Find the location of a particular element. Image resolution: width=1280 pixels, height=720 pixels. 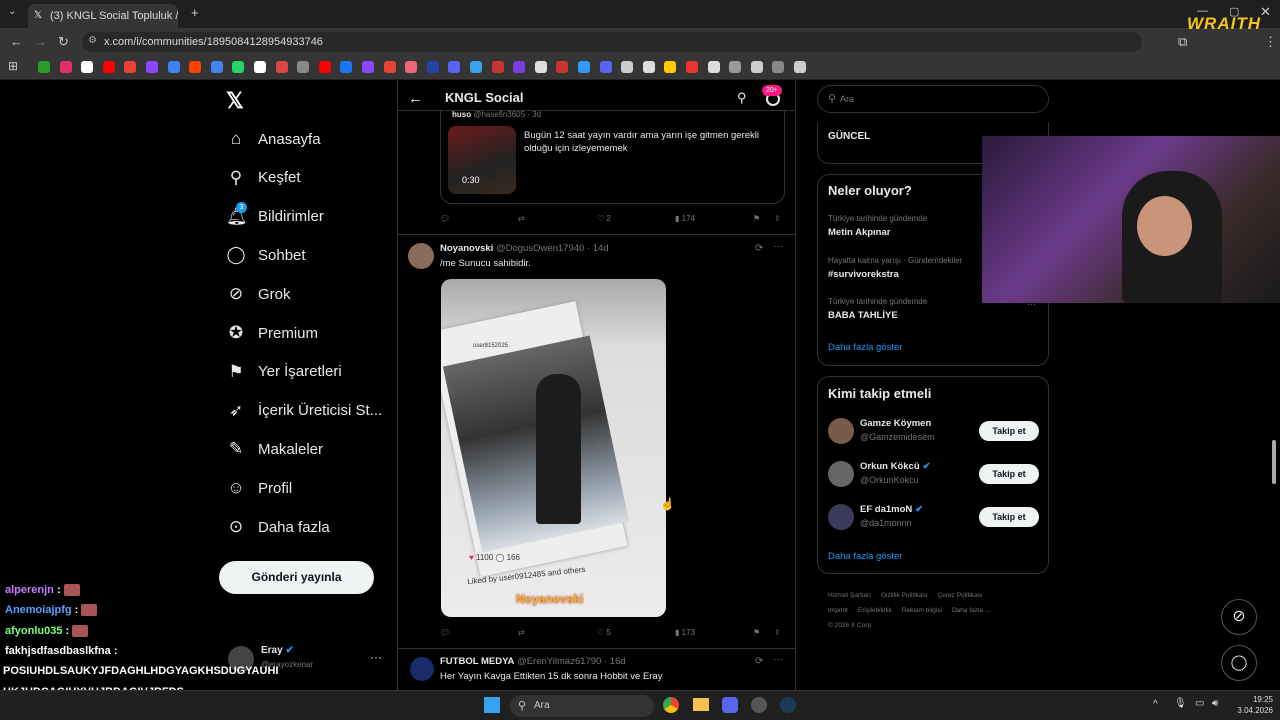

like-icon: ♡ 2 is located at coordinates (604, 218).